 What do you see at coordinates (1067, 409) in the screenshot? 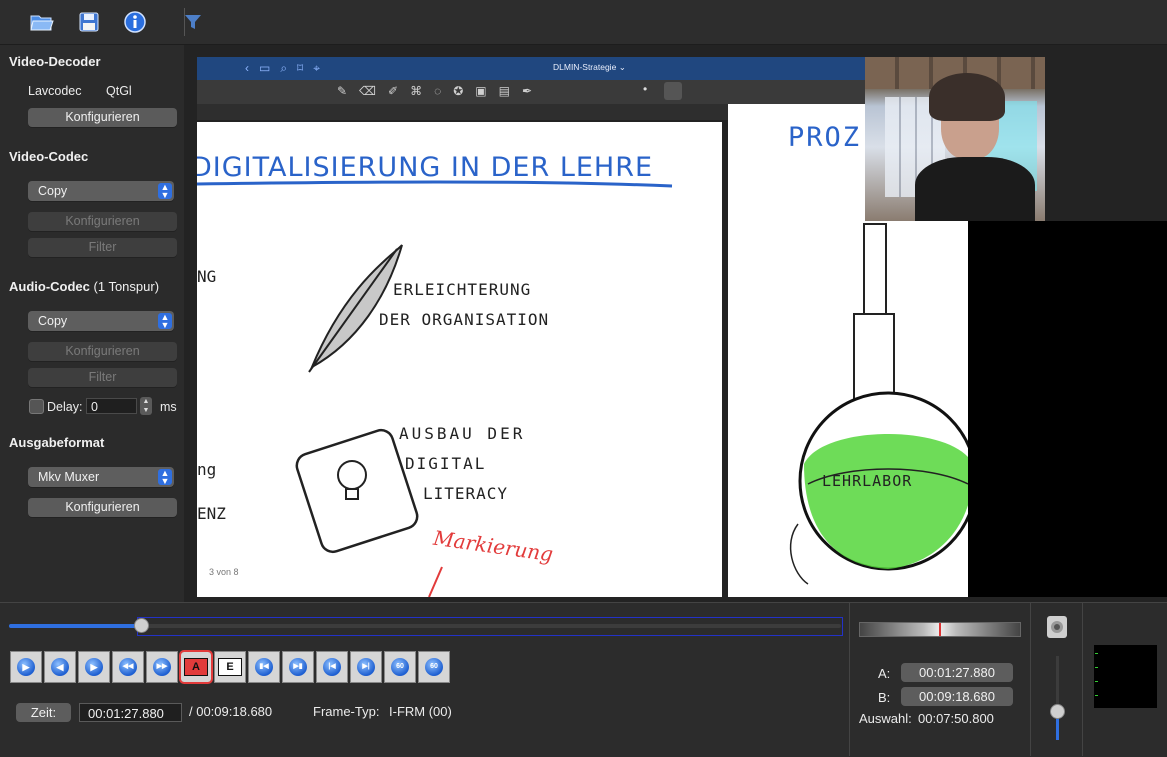
I see `black-region` at bounding box center [1067, 409].